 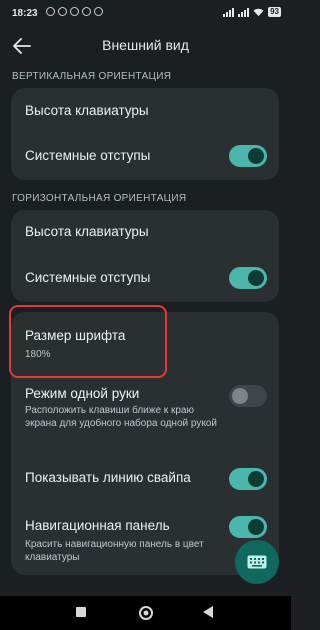 I want to click on page-title: Внешний вид, so click(x=145, y=45).